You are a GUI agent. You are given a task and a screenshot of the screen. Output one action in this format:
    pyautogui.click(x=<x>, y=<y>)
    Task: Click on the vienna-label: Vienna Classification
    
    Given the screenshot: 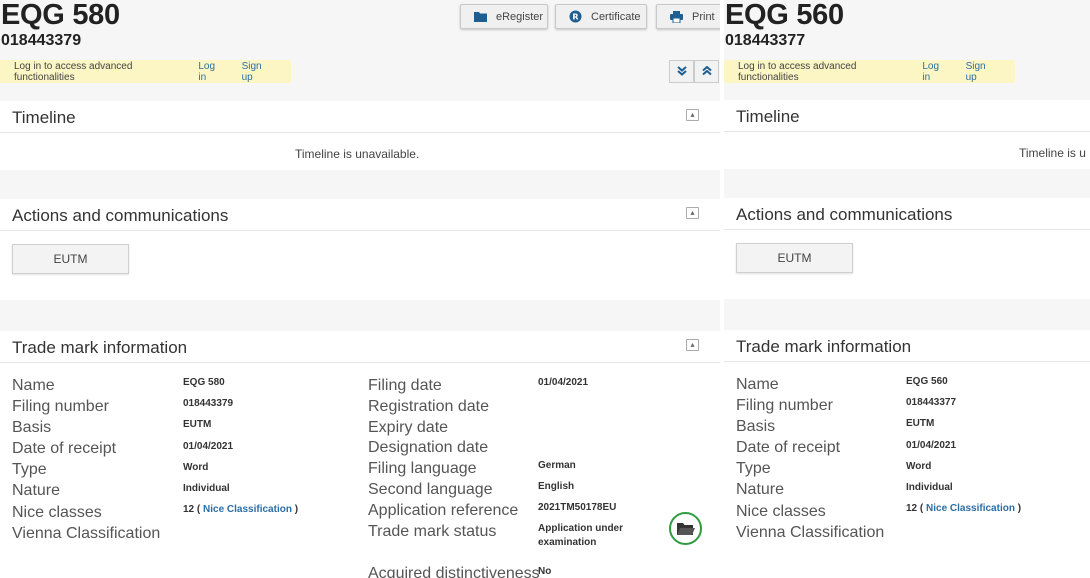 What is the action you would take?
    pyautogui.click(x=86, y=533)
    